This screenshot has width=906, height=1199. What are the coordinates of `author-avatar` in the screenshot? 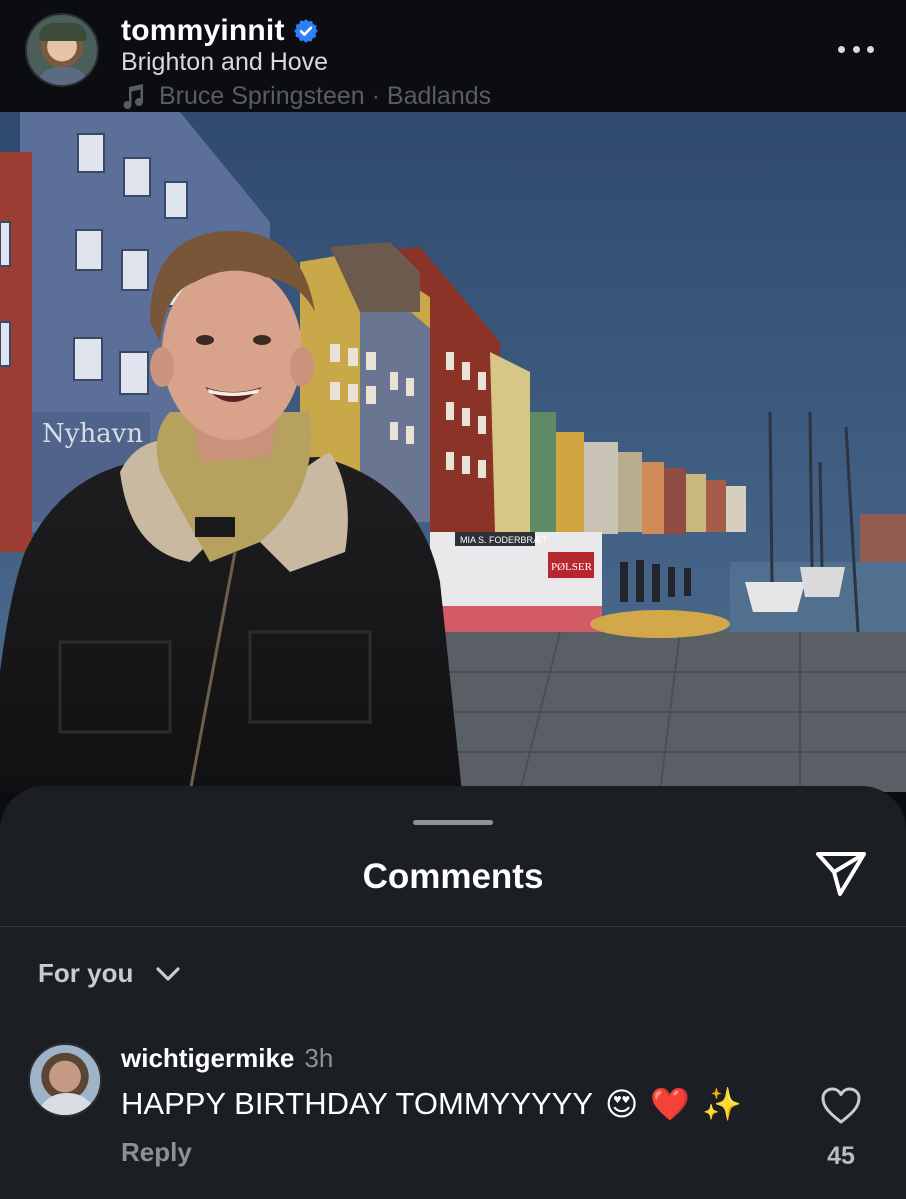 It's located at (62, 50).